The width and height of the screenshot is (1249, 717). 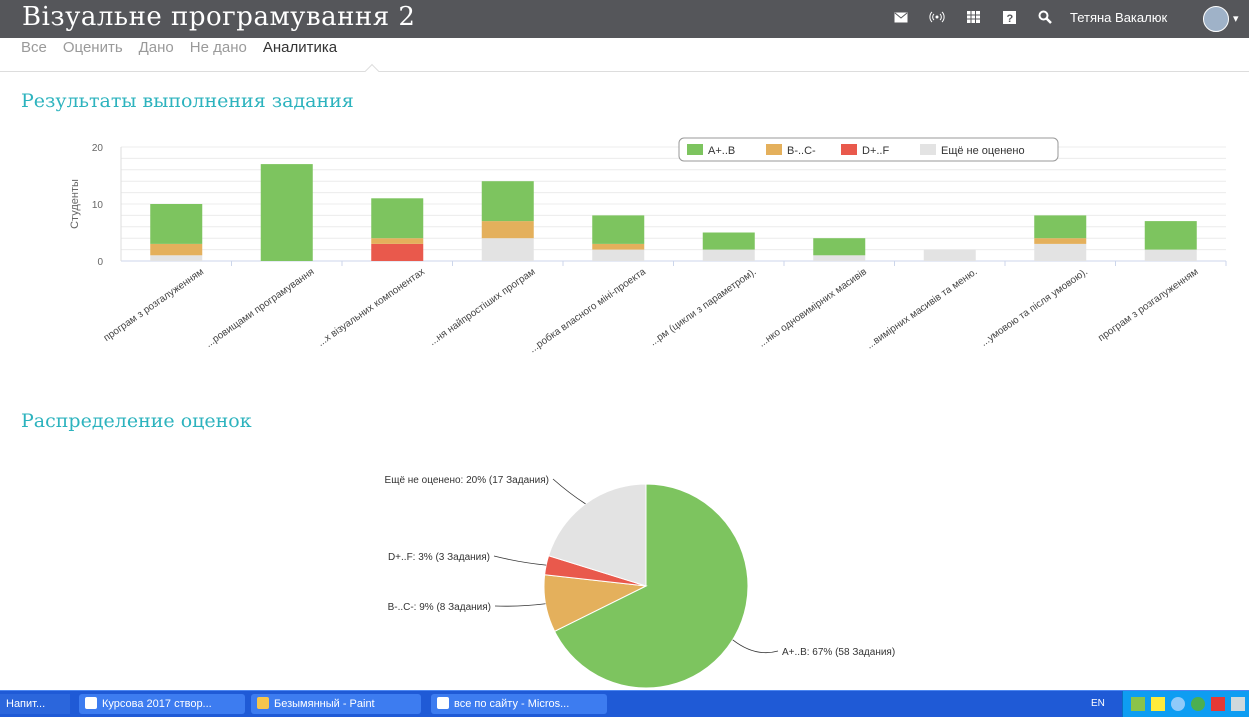 What do you see at coordinates (901, 17) in the screenshot?
I see `mail-icon` at bounding box center [901, 17].